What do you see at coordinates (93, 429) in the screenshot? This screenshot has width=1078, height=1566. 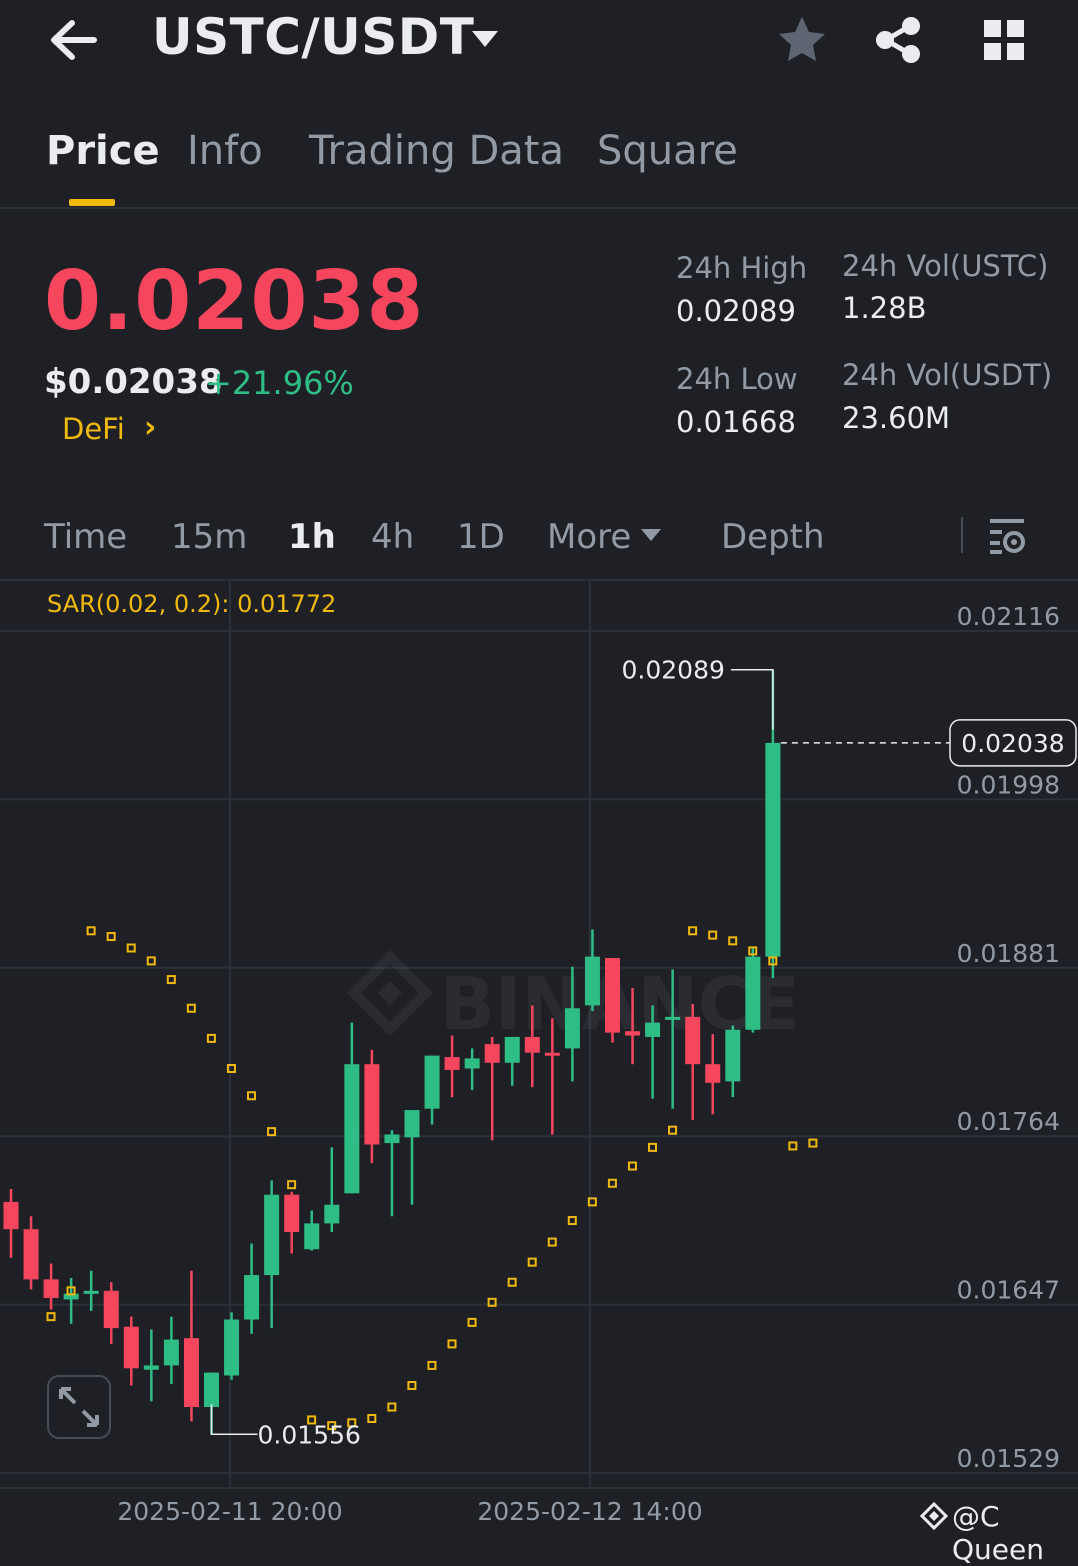 I see `category-tag: DeFi` at bounding box center [93, 429].